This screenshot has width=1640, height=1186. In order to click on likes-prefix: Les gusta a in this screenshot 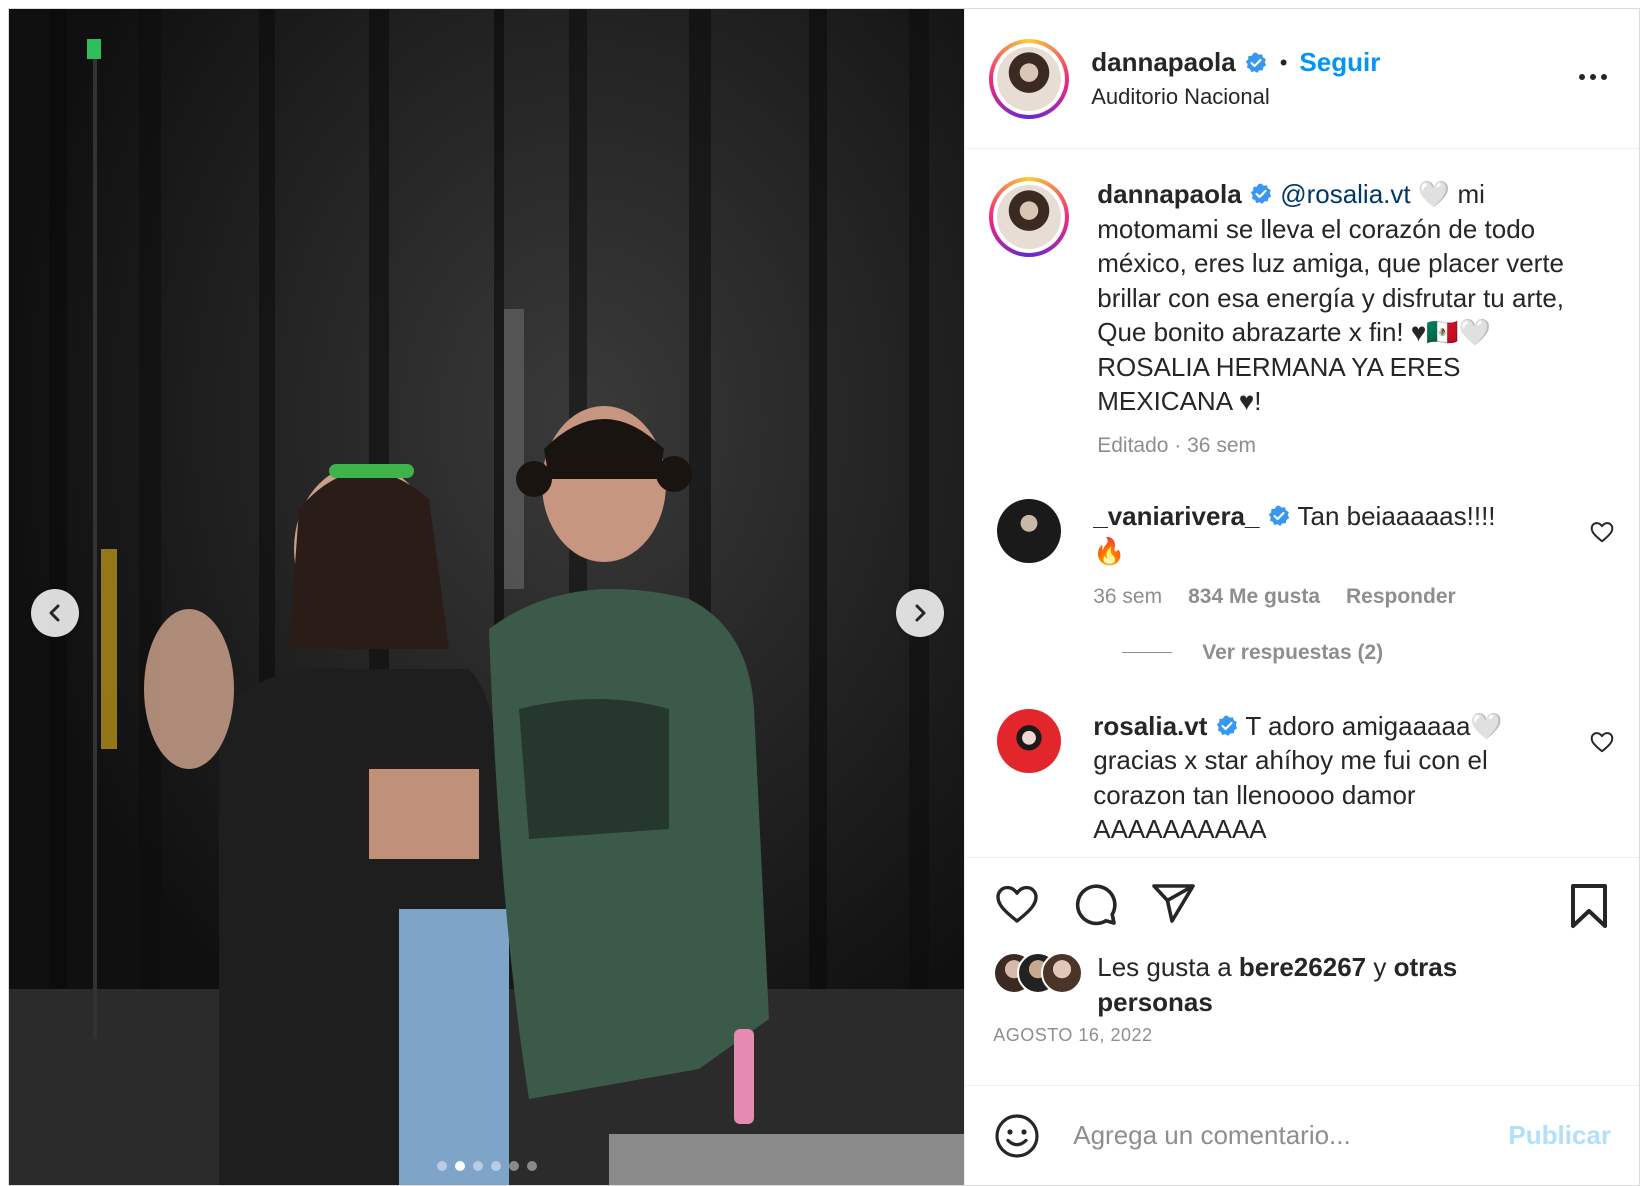, I will do `click(1168, 967)`.